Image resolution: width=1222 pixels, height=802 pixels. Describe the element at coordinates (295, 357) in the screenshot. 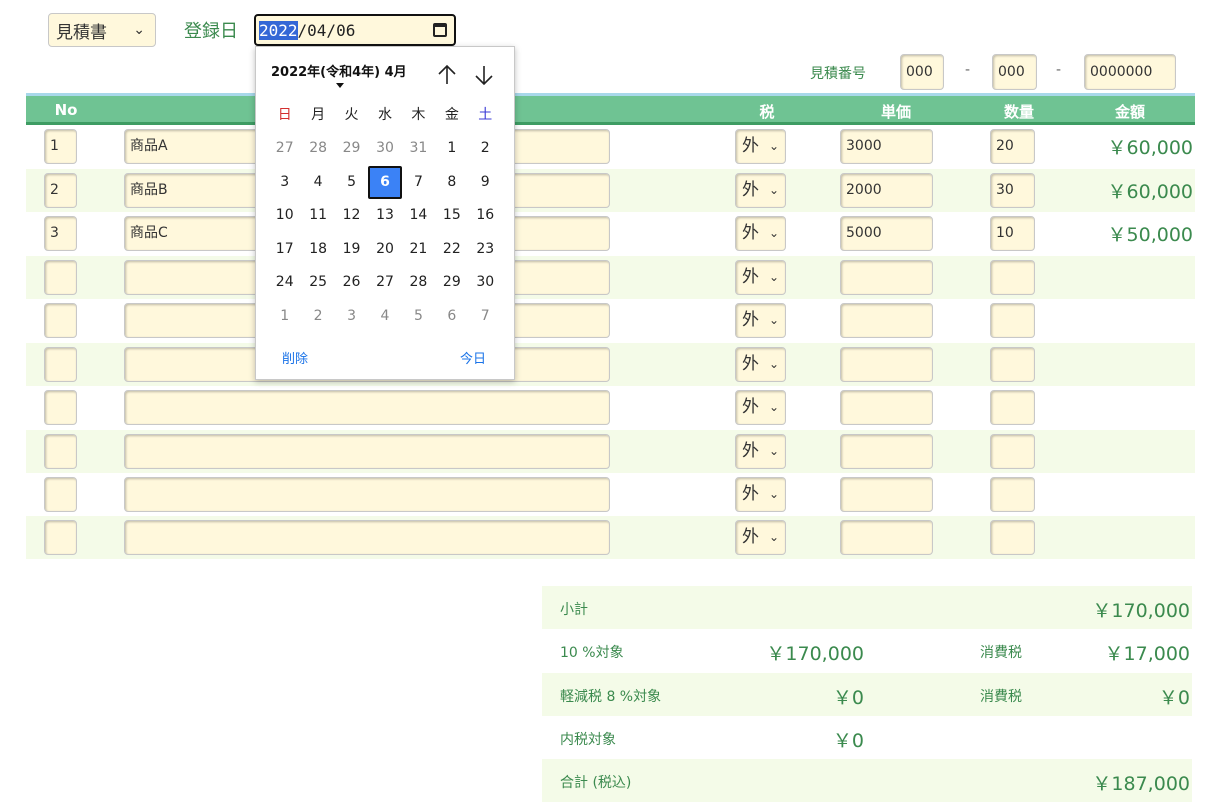

I see `calendar-clear-button: 削除` at that location.